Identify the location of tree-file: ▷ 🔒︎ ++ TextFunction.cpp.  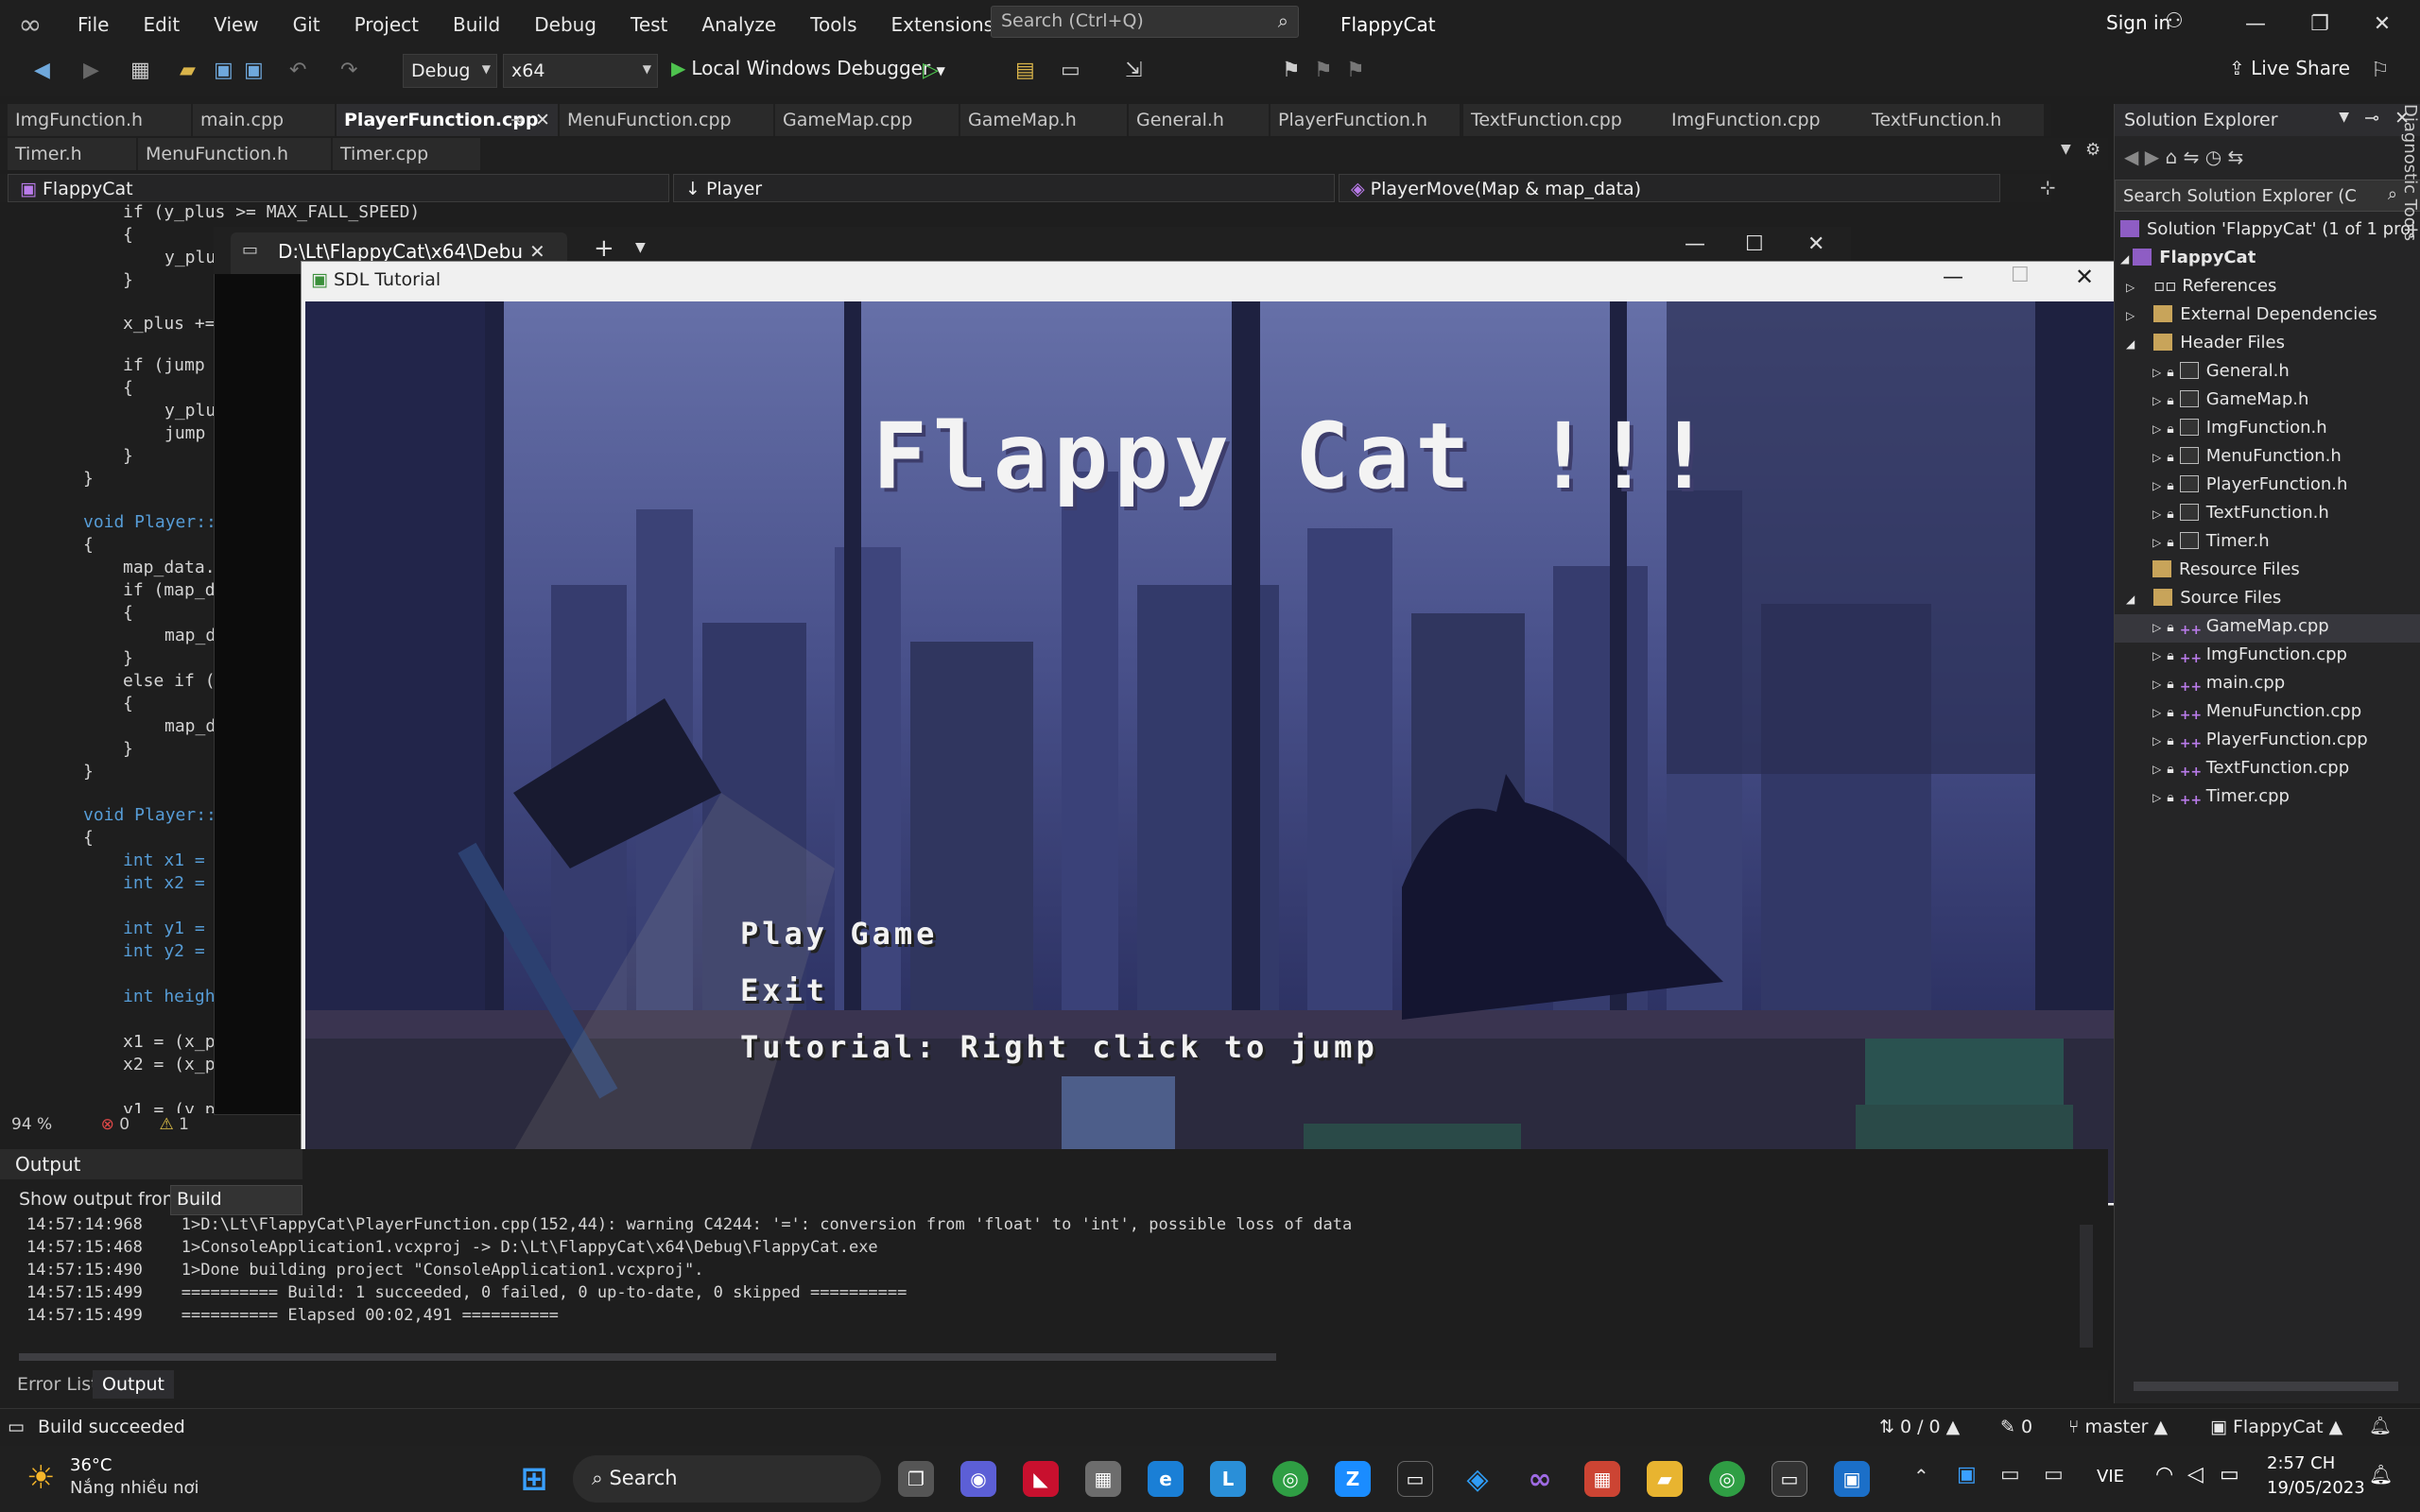
(2250, 770).